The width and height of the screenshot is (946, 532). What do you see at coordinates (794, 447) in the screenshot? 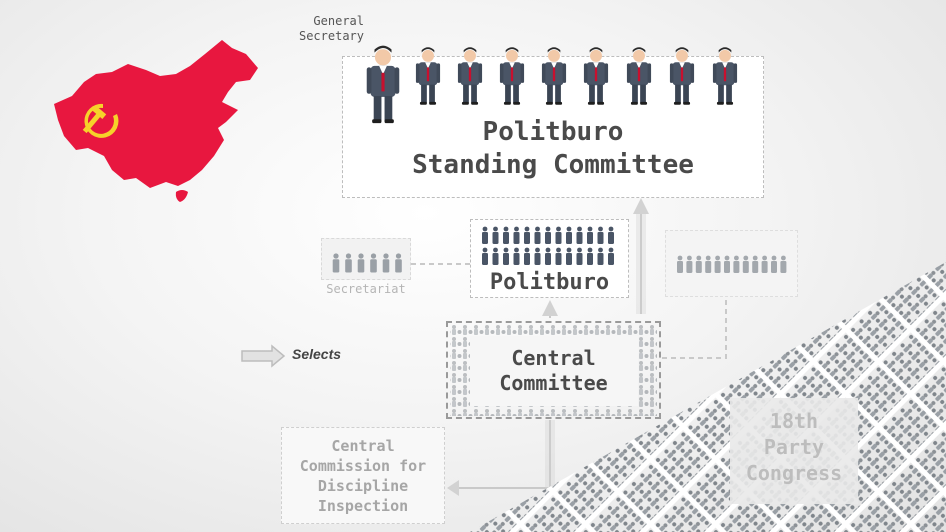
I see `party-congress-title: 18th Party Congress` at bounding box center [794, 447].